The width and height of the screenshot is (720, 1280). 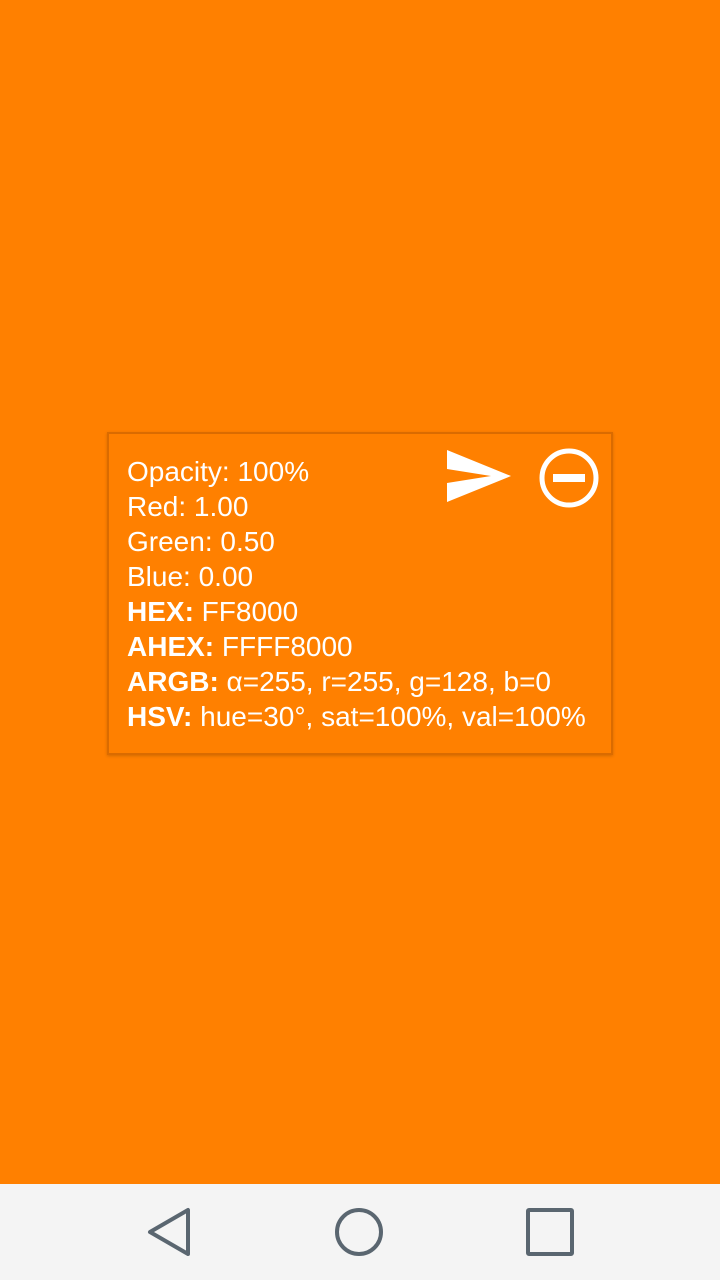 I want to click on hsv-line: HSV: hue=30°, sat=100%, val=100%, so click(x=356, y=716).